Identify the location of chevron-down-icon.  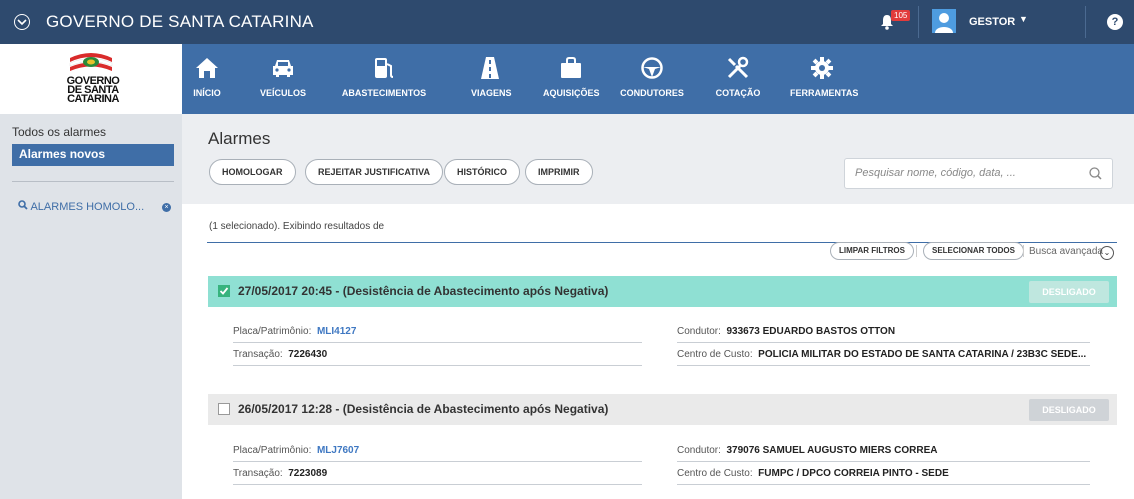
(22, 22).